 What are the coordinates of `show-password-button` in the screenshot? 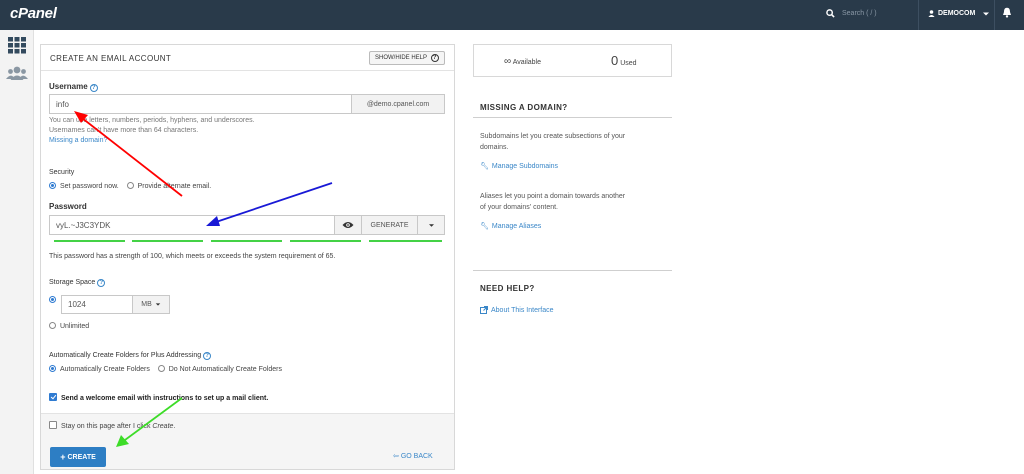 It's located at (348, 225).